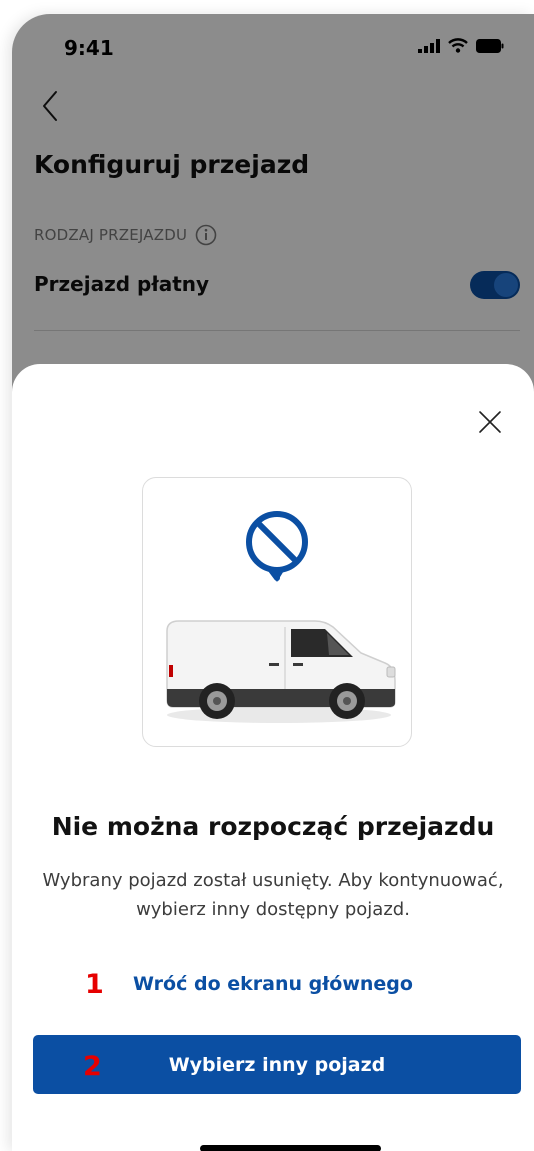  What do you see at coordinates (281, 671) in the screenshot?
I see `van-image` at bounding box center [281, 671].